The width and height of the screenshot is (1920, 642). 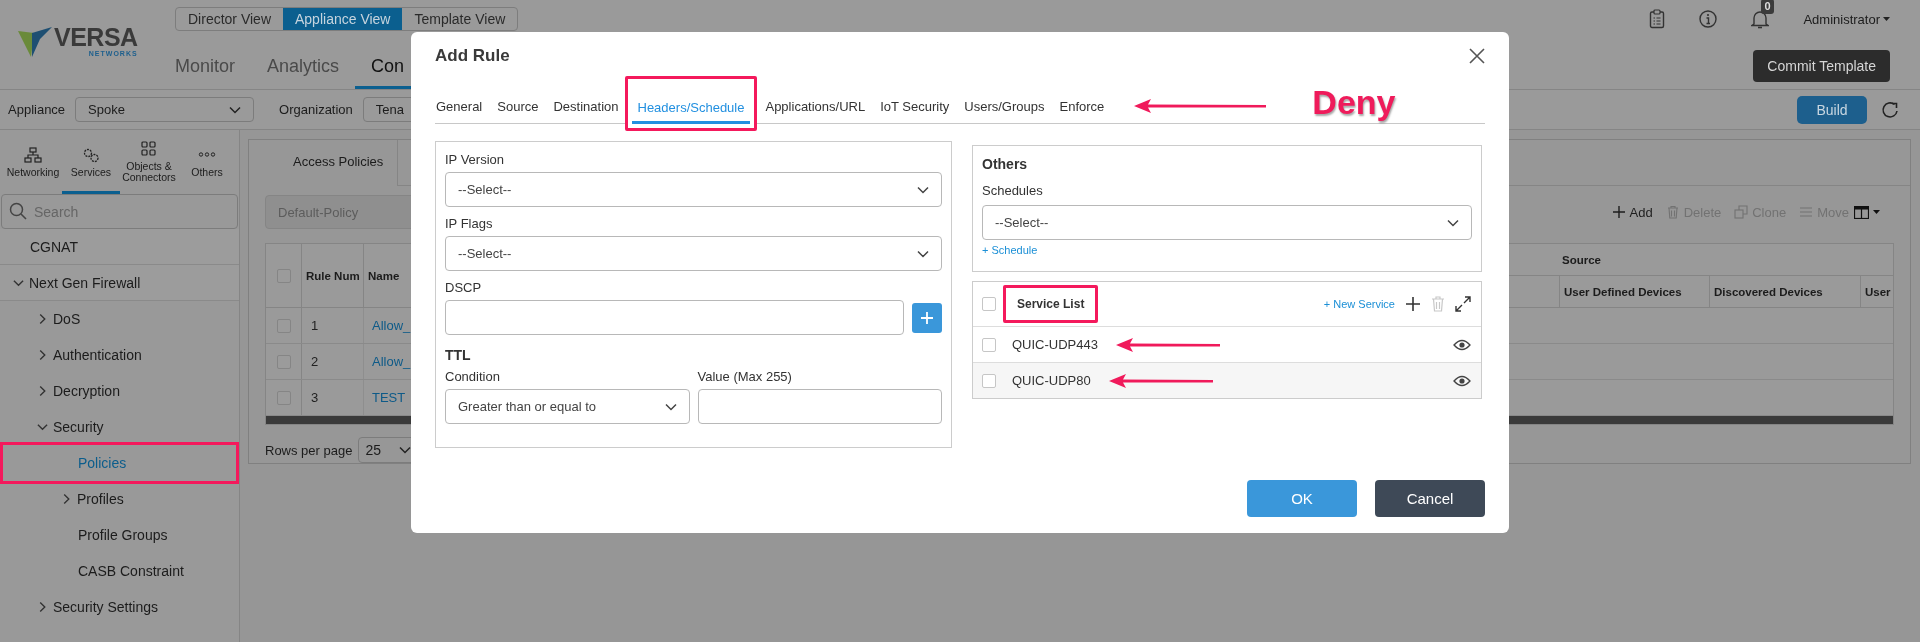 What do you see at coordinates (229, 19) in the screenshot?
I see `view-tab: Director View` at bounding box center [229, 19].